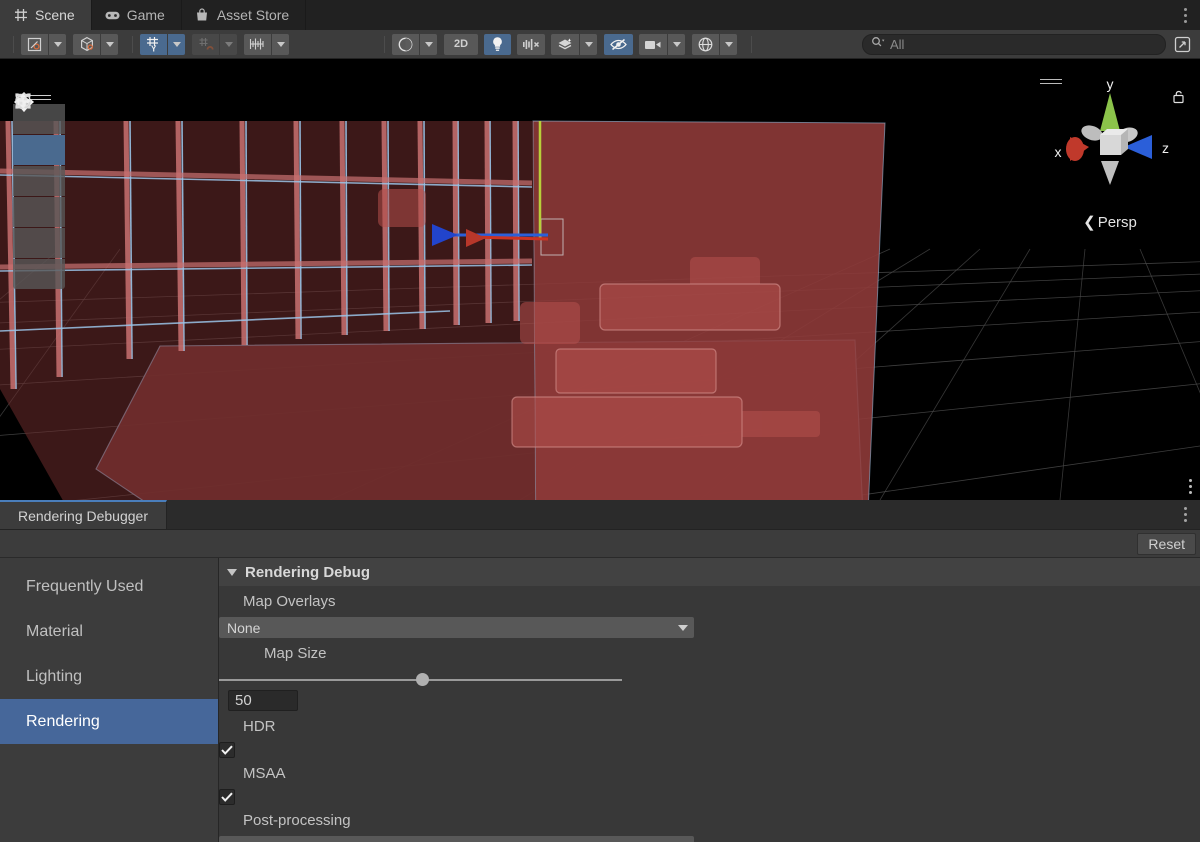 Image resolution: width=1200 pixels, height=842 pixels. Describe the element at coordinates (257, 44) in the screenshot. I see `ruler-icon` at that location.